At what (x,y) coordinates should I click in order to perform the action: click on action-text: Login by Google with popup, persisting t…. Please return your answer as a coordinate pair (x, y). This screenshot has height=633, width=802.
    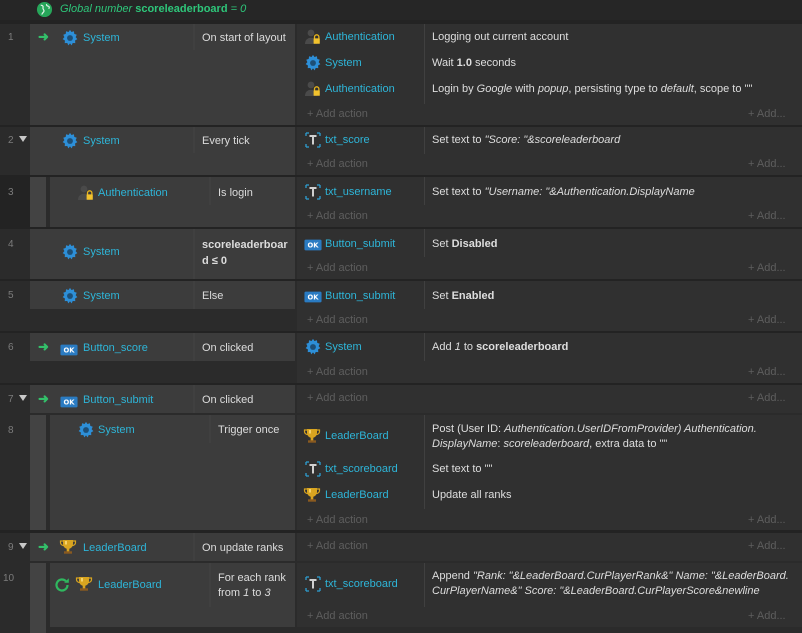
    Looking at the image, I should click on (592, 89).